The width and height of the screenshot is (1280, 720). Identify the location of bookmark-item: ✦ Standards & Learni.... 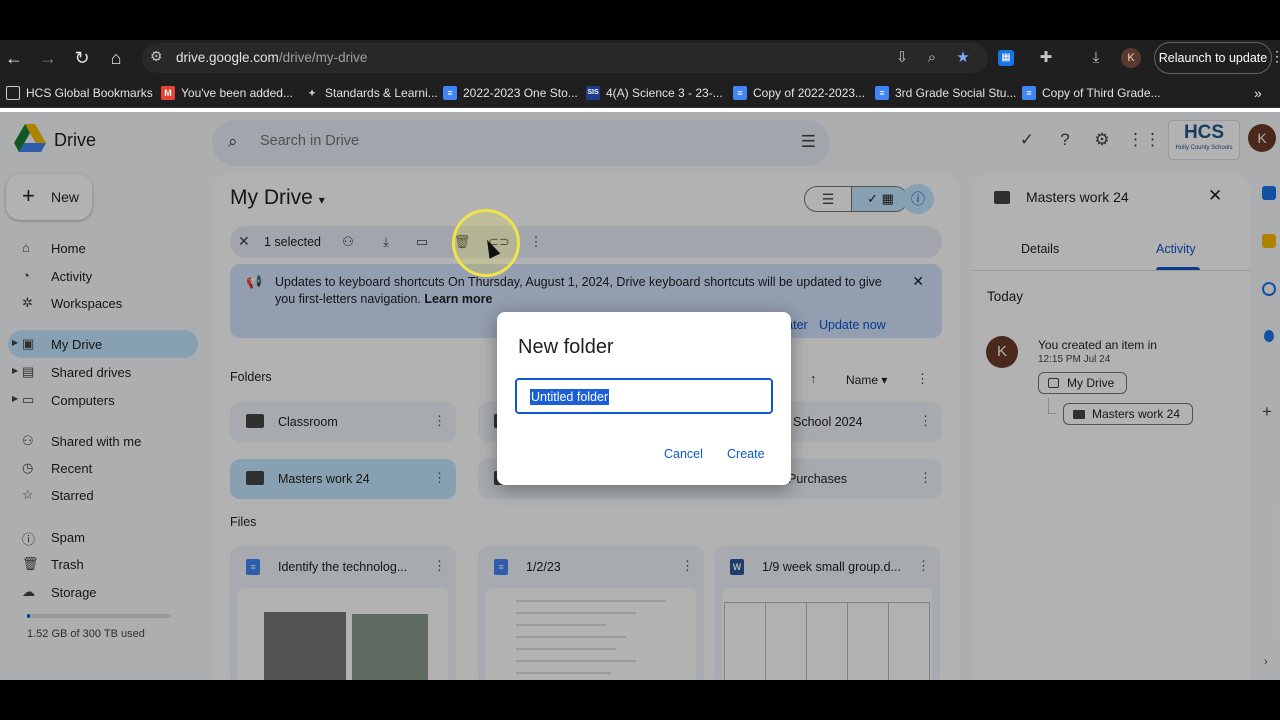
(371, 93).